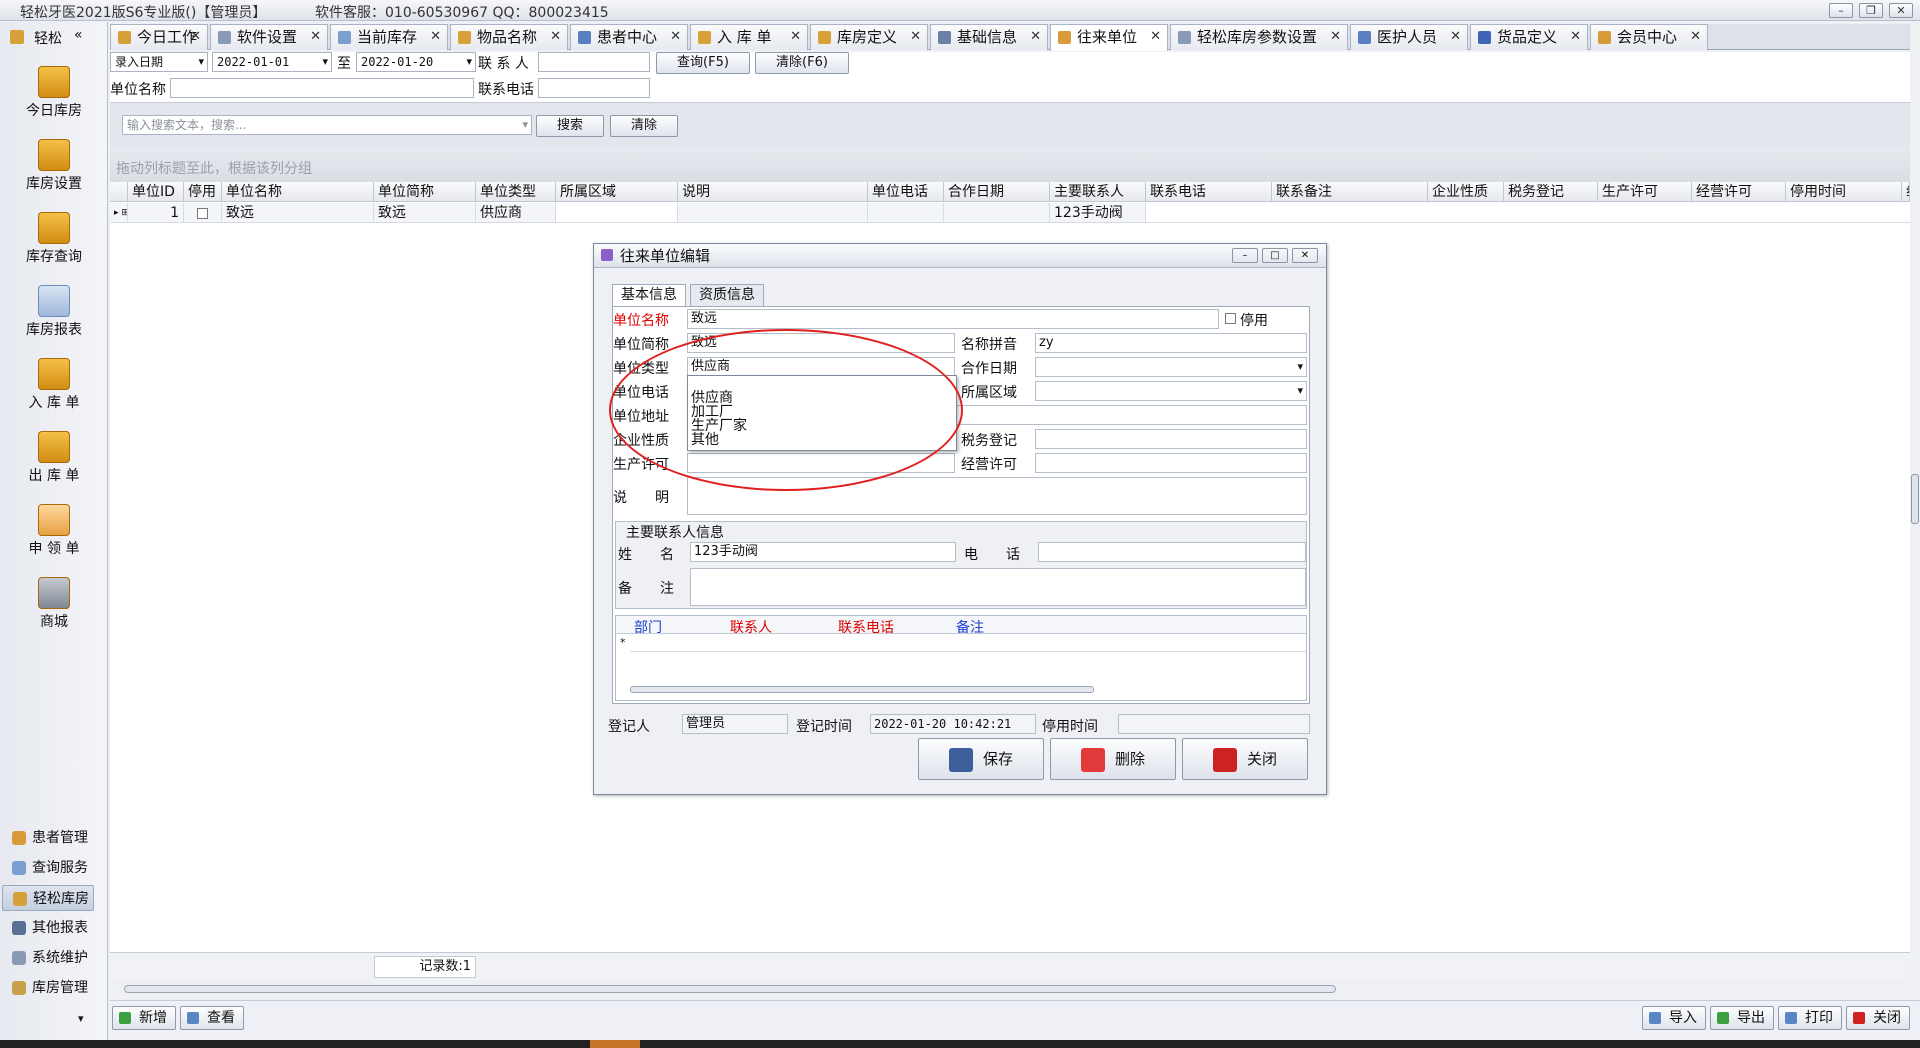 The height and width of the screenshot is (1048, 1920). I want to click on print-button: 打印, so click(1810, 1018).